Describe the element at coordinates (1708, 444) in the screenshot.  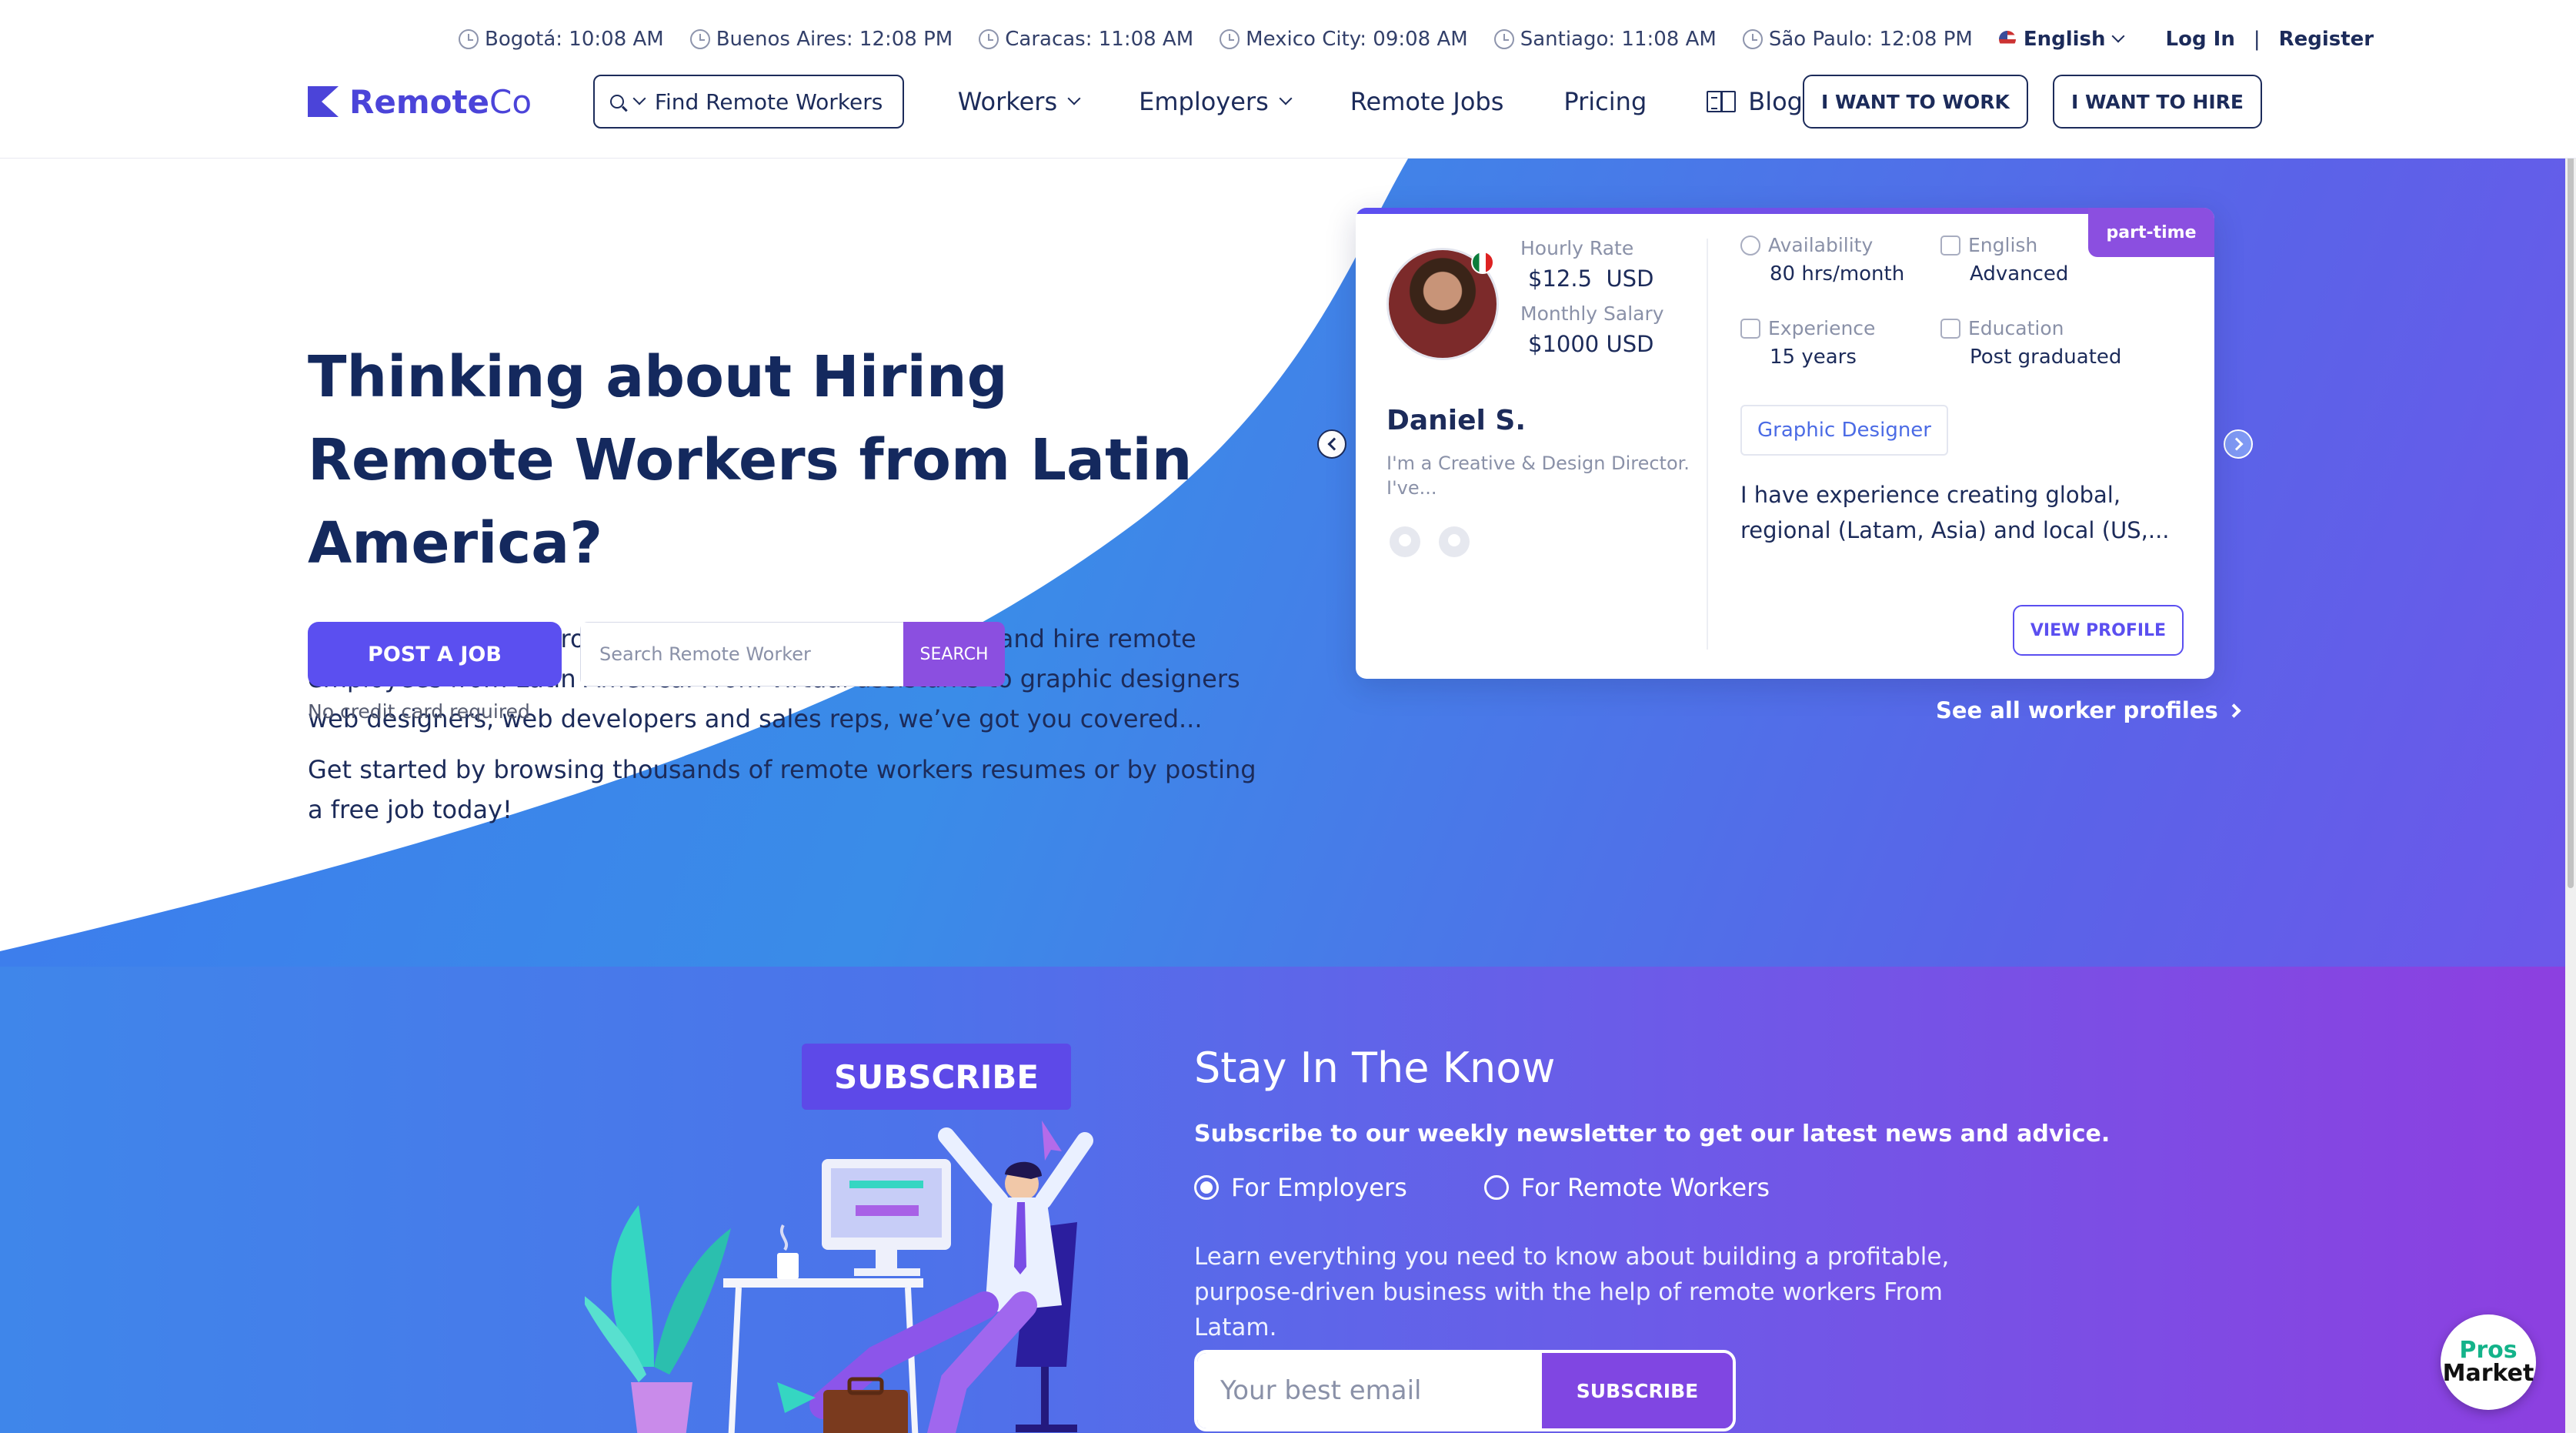
I see `card-divider` at that location.